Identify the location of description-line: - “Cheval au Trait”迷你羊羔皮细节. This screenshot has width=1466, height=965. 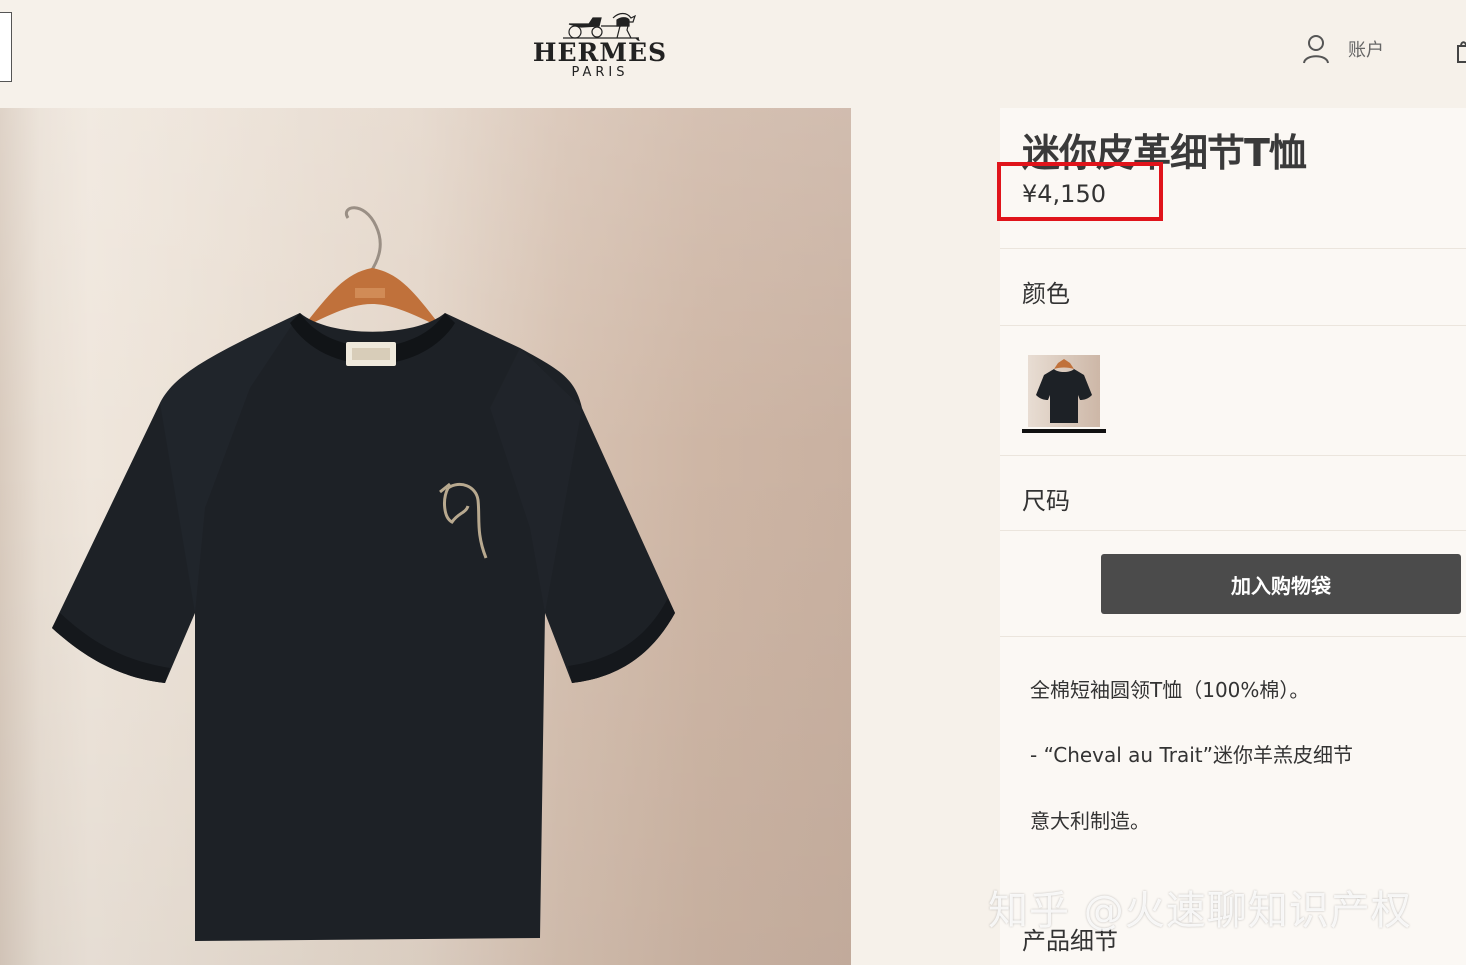
(1191, 755).